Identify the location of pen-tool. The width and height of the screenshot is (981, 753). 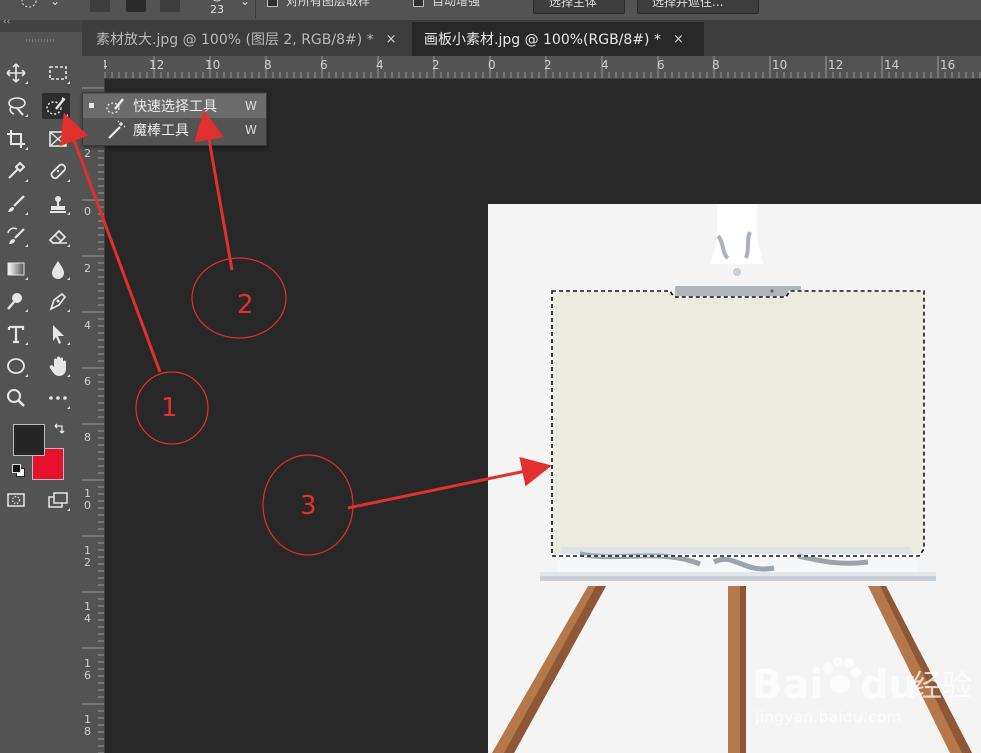
(58, 301).